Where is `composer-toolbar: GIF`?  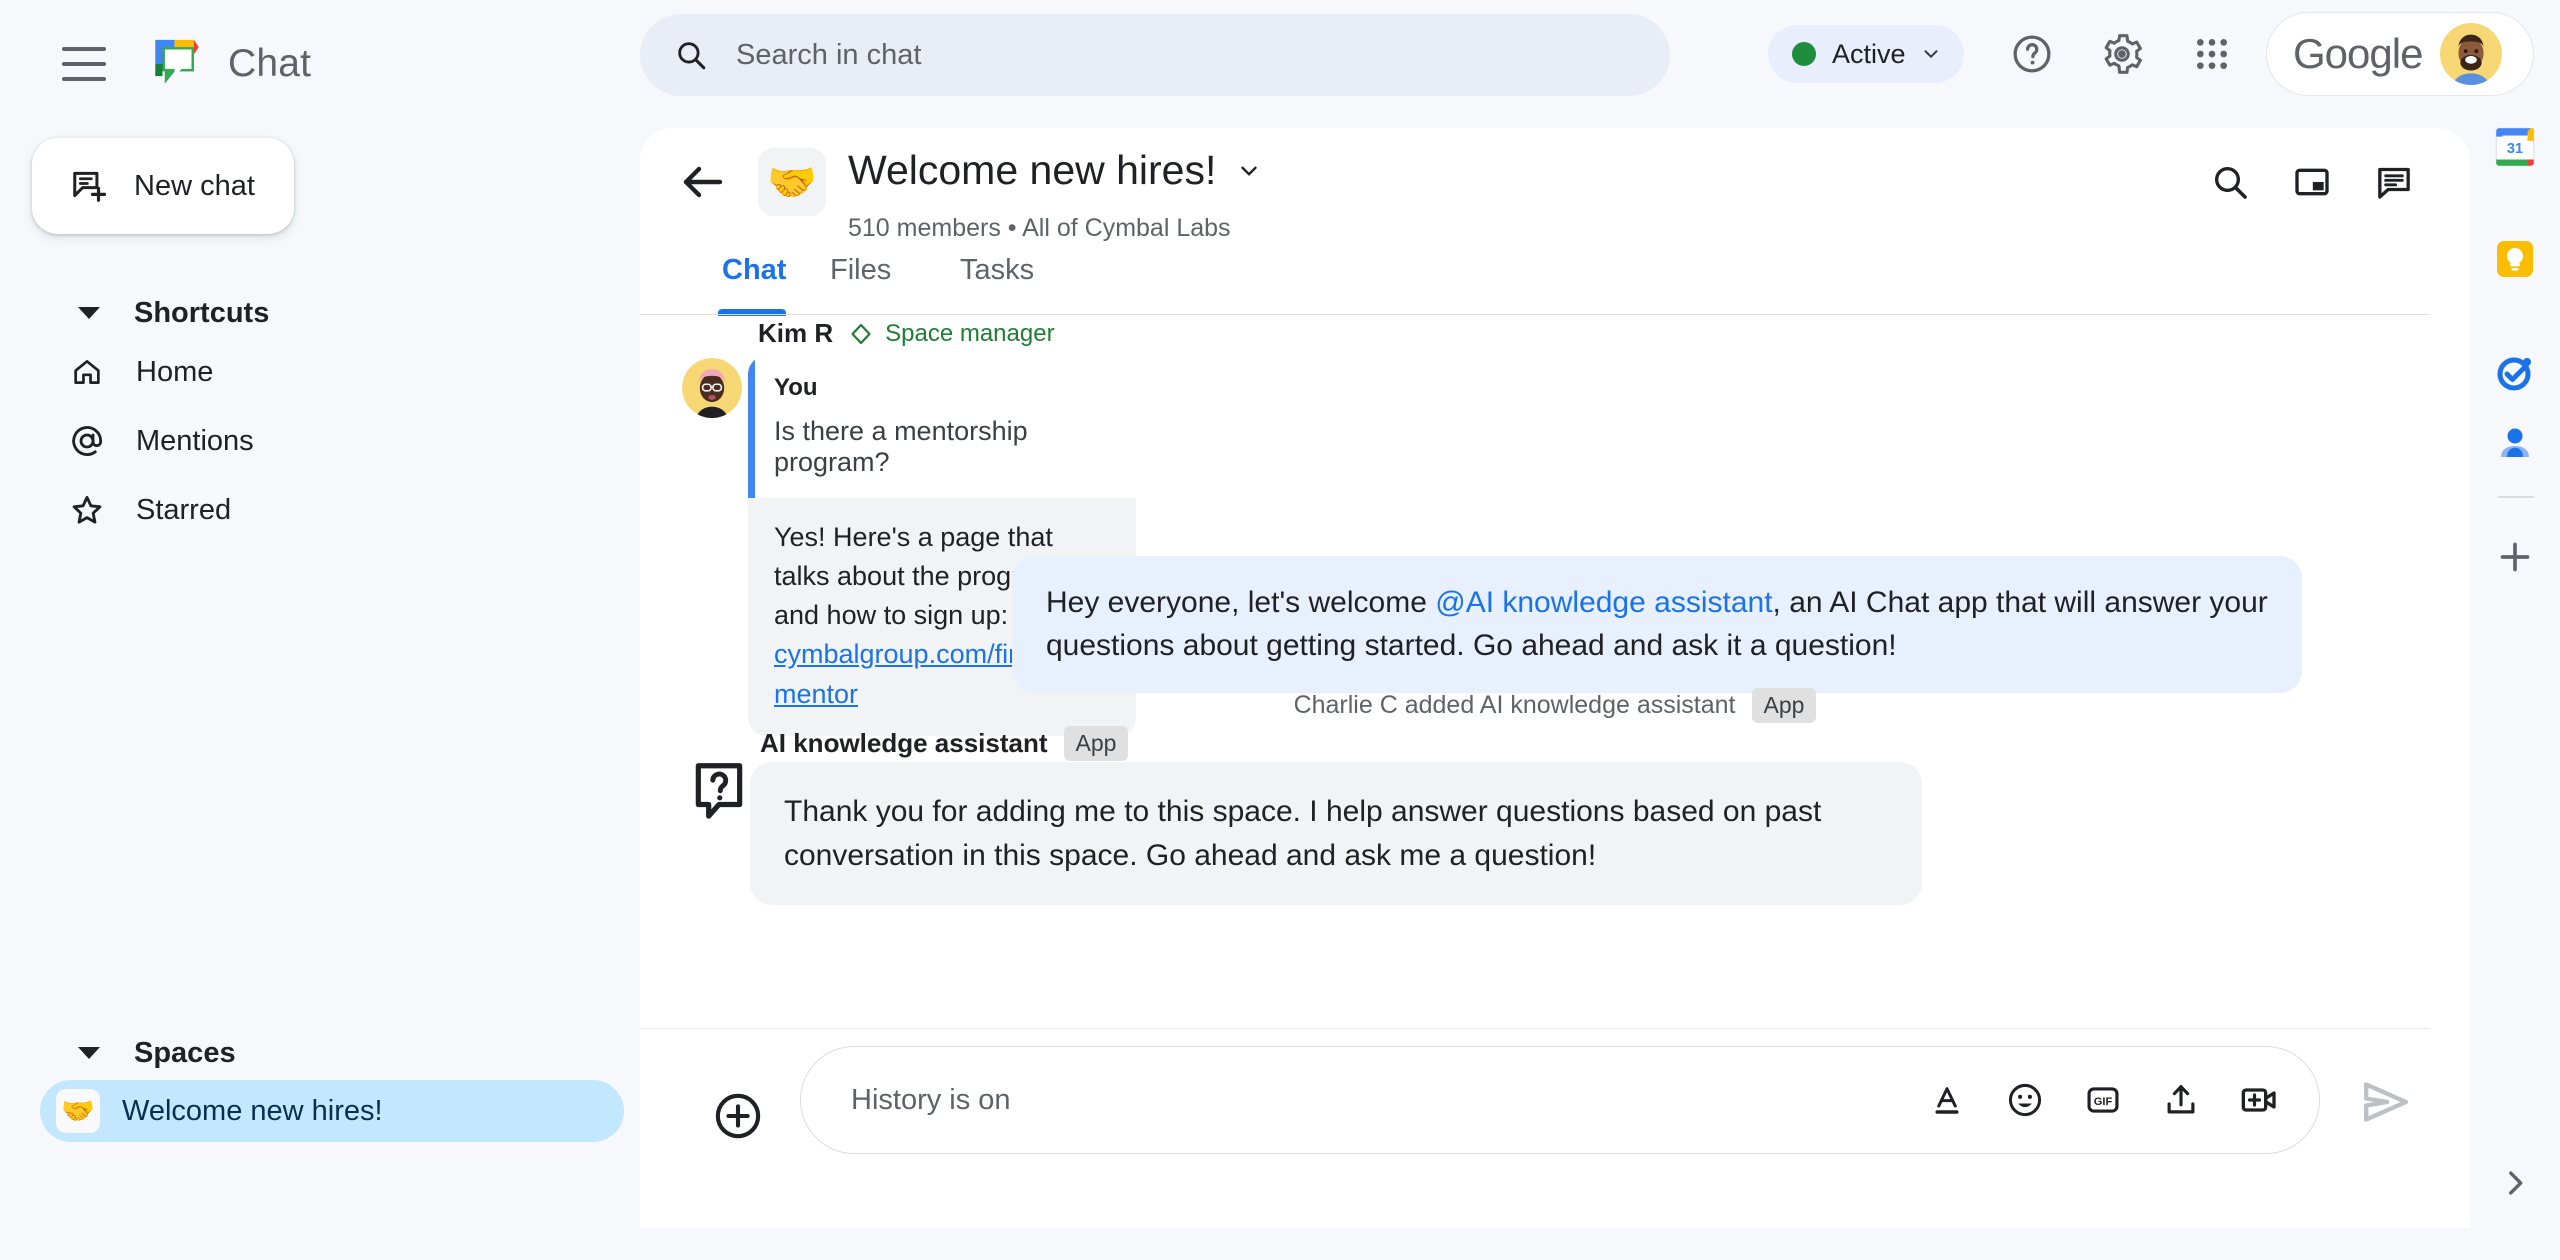
composer-toolbar: GIF is located at coordinates (2103, 1100).